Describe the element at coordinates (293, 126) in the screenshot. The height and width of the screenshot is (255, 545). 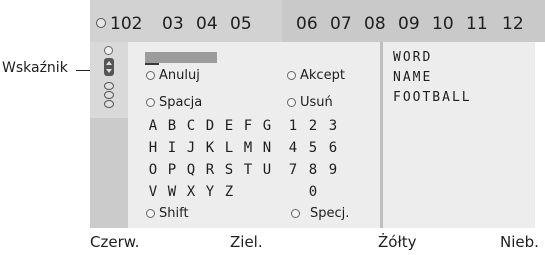
I see `key: 1` at that location.